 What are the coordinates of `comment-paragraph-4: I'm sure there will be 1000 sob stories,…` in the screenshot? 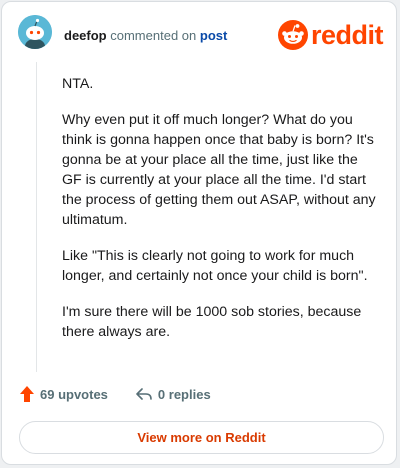 It's located at (212, 322).